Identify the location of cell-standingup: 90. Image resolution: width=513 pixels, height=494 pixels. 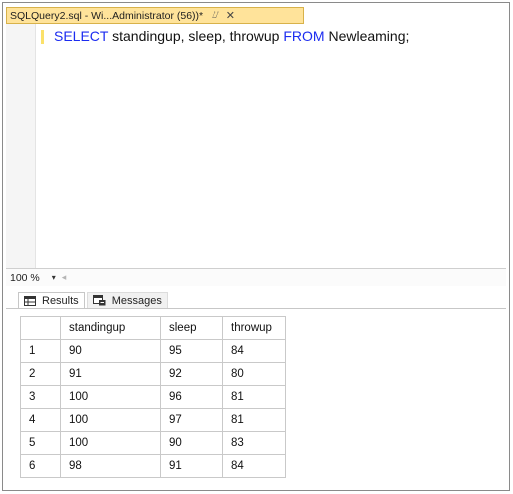
(110, 351).